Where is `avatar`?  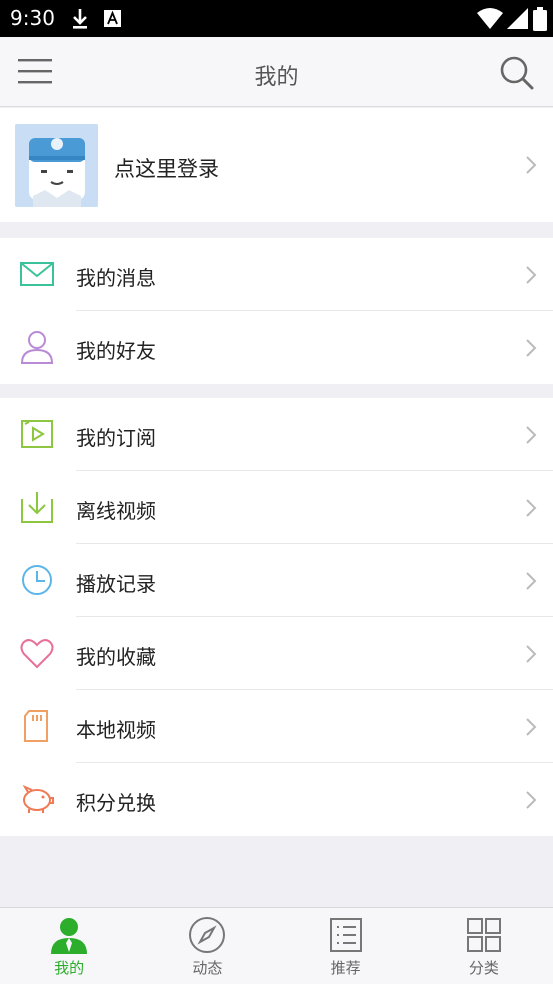 avatar is located at coordinates (56, 165).